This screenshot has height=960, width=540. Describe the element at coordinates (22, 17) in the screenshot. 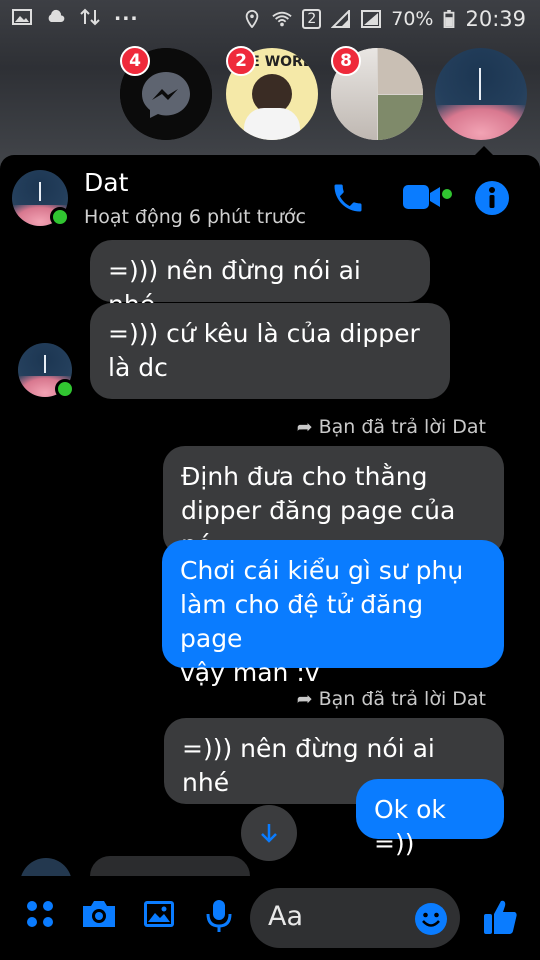

I see `image-notification-icon` at that location.